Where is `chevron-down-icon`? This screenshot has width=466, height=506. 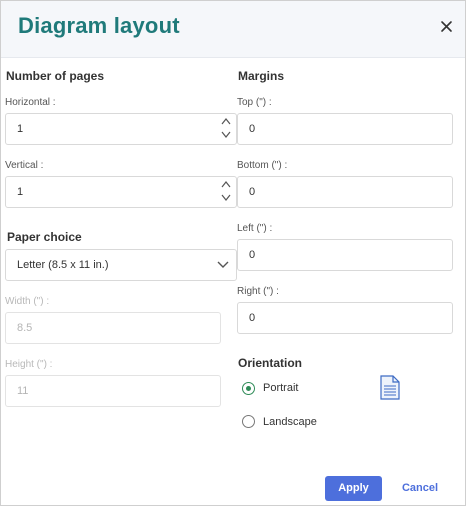
chevron-down-icon is located at coordinates (223, 265).